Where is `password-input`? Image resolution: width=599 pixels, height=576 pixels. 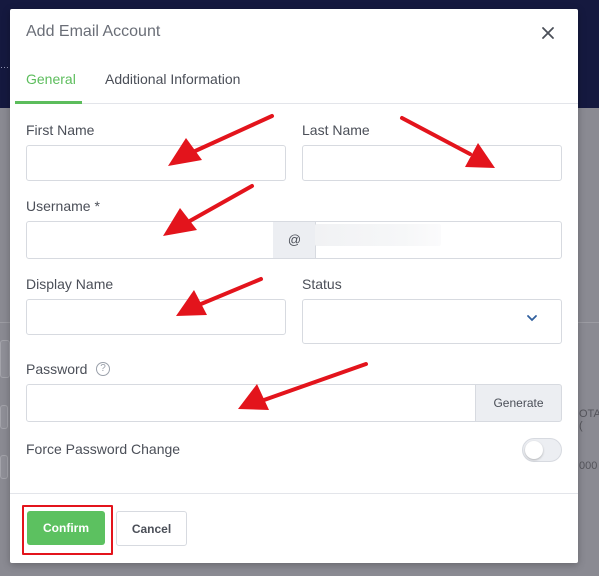
password-input is located at coordinates (251, 403).